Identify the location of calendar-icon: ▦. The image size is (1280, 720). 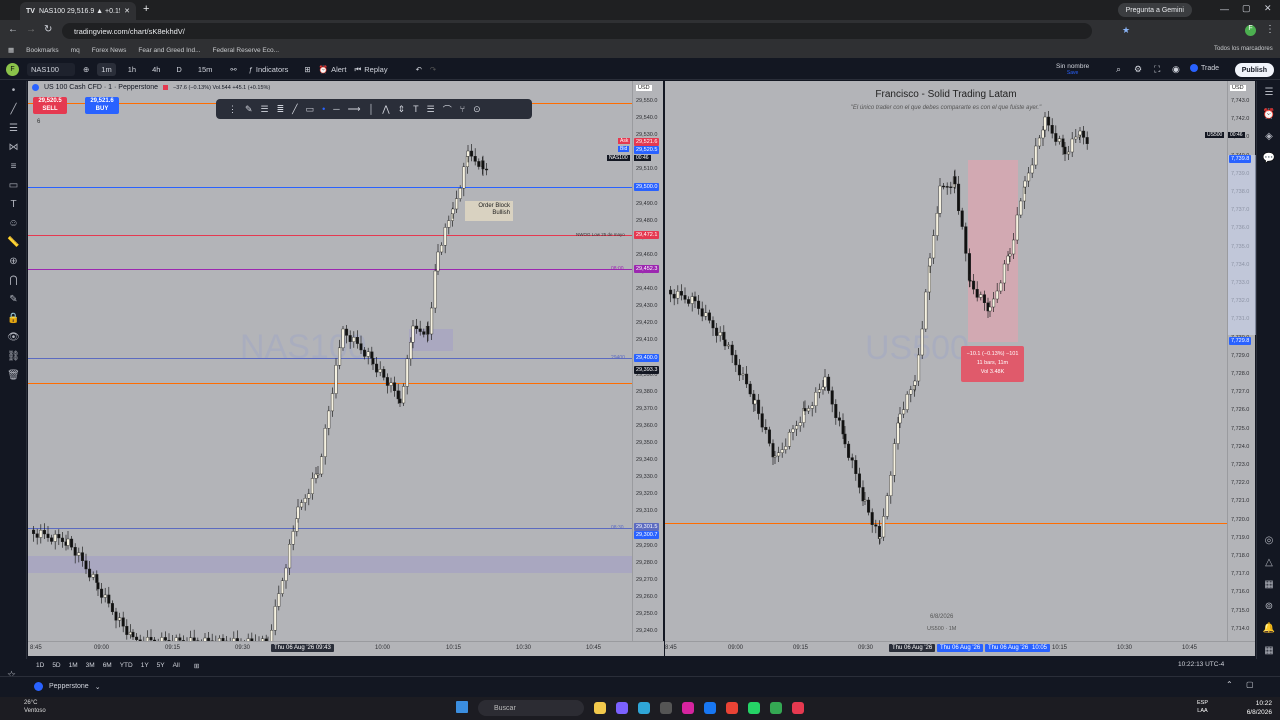
(1268, 584).